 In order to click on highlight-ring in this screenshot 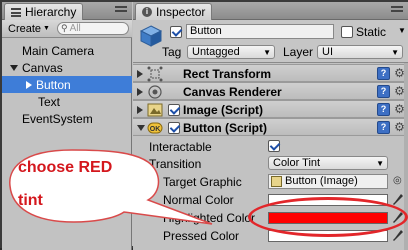, I will do `click(328, 217)`.